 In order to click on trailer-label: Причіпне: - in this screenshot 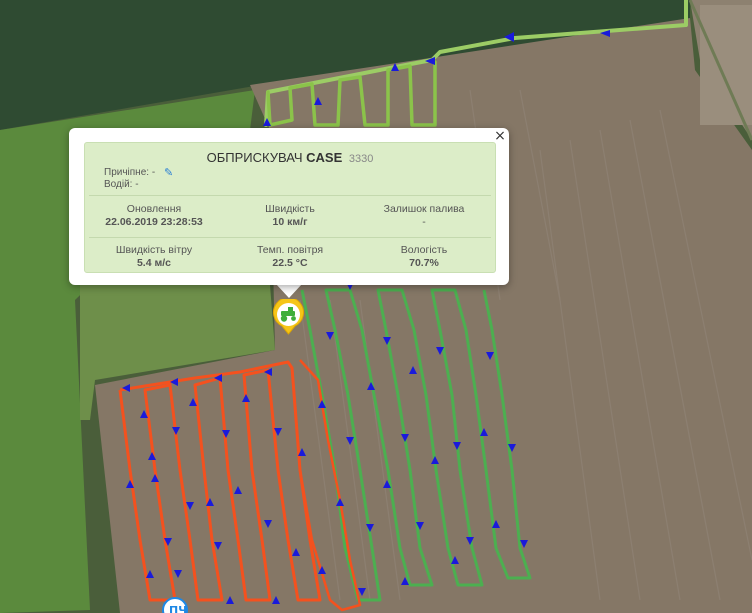, I will do `click(130, 172)`.